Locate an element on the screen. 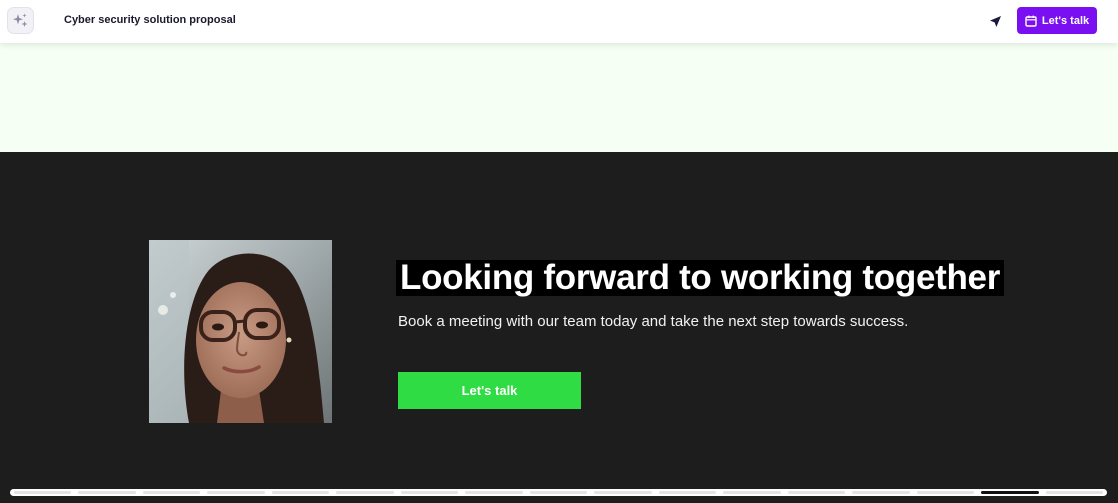 The height and width of the screenshot is (503, 1118). lets-talk-header-label: Let's talk is located at coordinates (1065, 20).